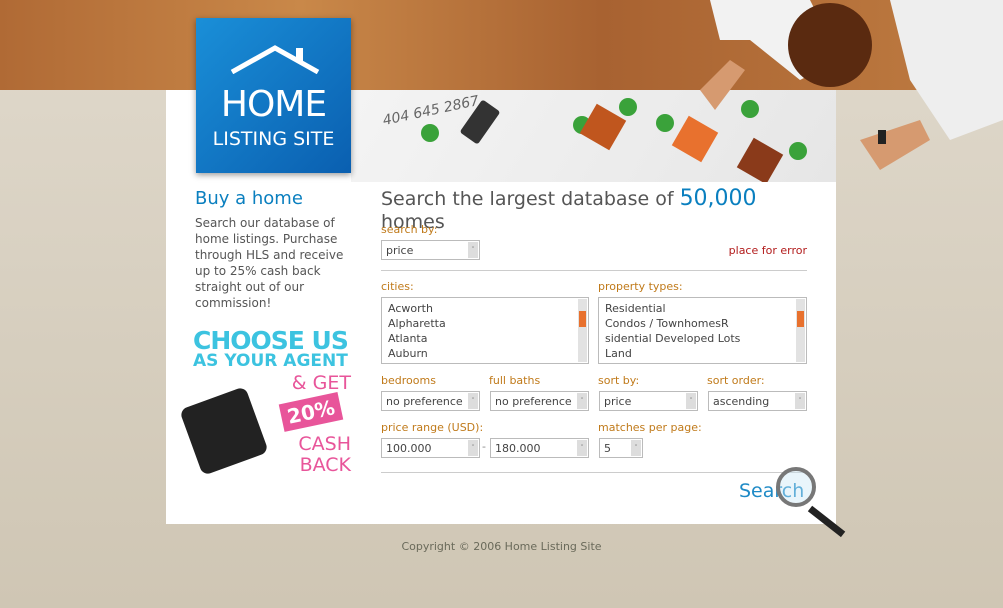 Image resolution: width=1003 pixels, height=608 pixels. I want to click on search-by-label: search by:, so click(409, 229).